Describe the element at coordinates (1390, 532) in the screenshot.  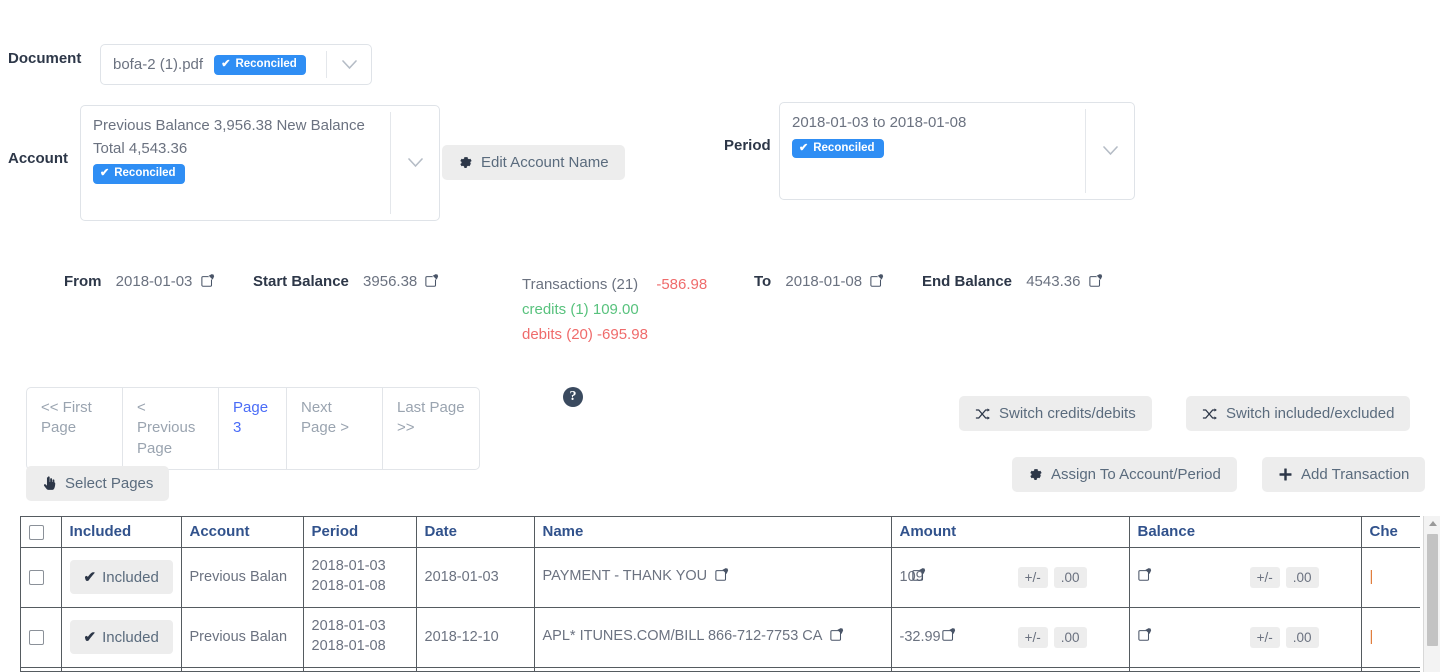
I see `column-header-check: Che` at that location.